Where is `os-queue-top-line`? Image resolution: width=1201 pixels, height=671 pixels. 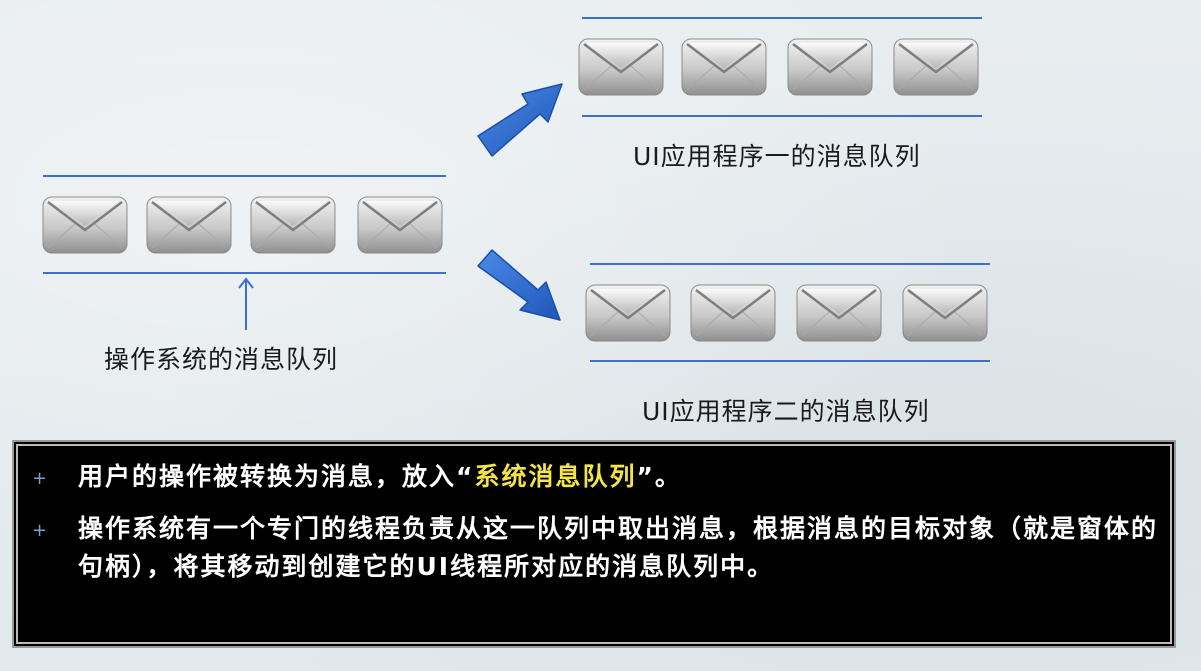
os-queue-top-line is located at coordinates (244, 176).